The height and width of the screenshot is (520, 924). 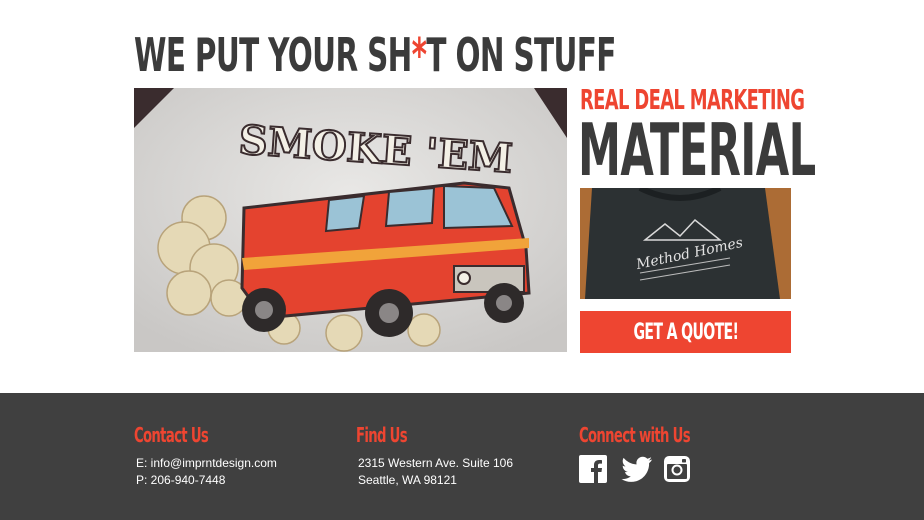 What do you see at coordinates (685, 243) in the screenshot?
I see `product-photo-method-homes-shirt: Method Homes` at bounding box center [685, 243].